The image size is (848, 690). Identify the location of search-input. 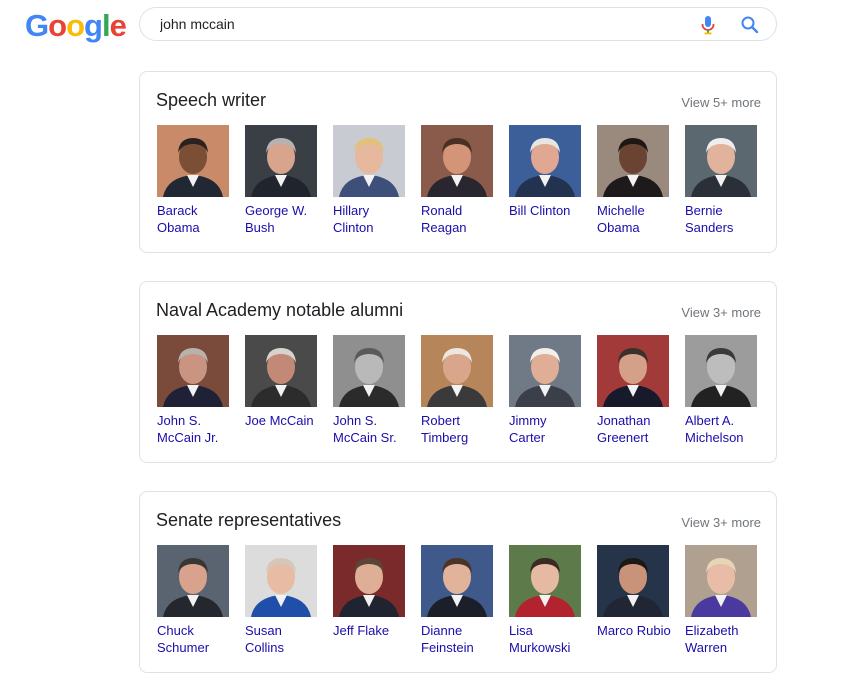
(420, 24).